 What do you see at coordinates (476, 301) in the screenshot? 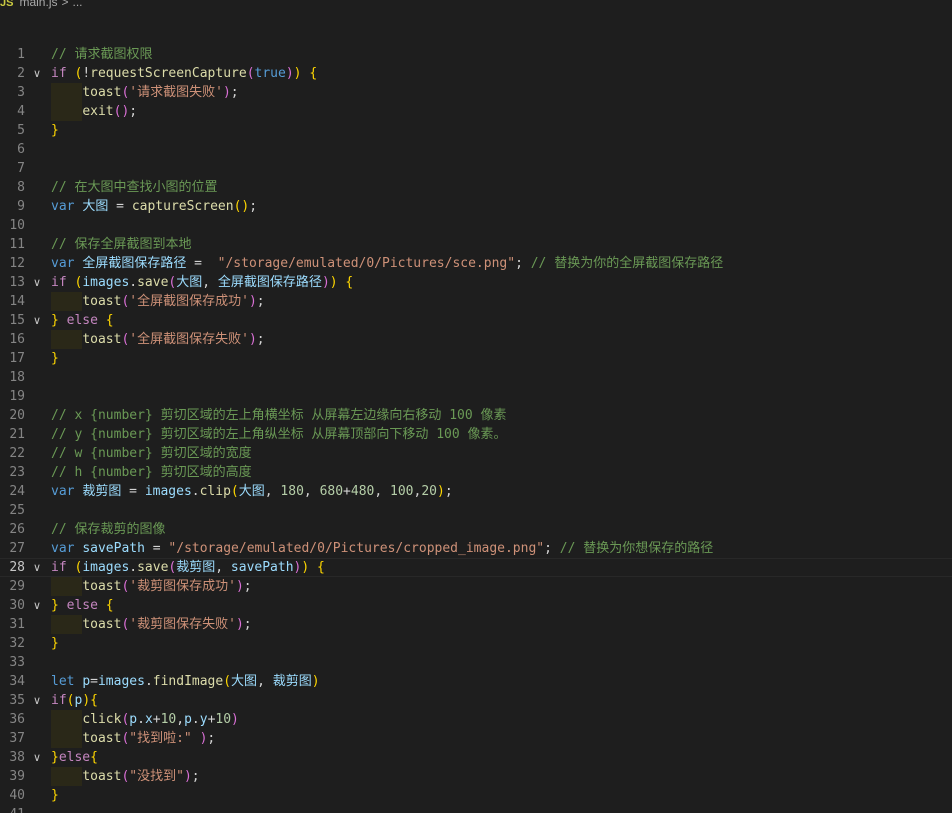
I see `code-line: 14 toast('全屏截图保存成功');` at bounding box center [476, 301].